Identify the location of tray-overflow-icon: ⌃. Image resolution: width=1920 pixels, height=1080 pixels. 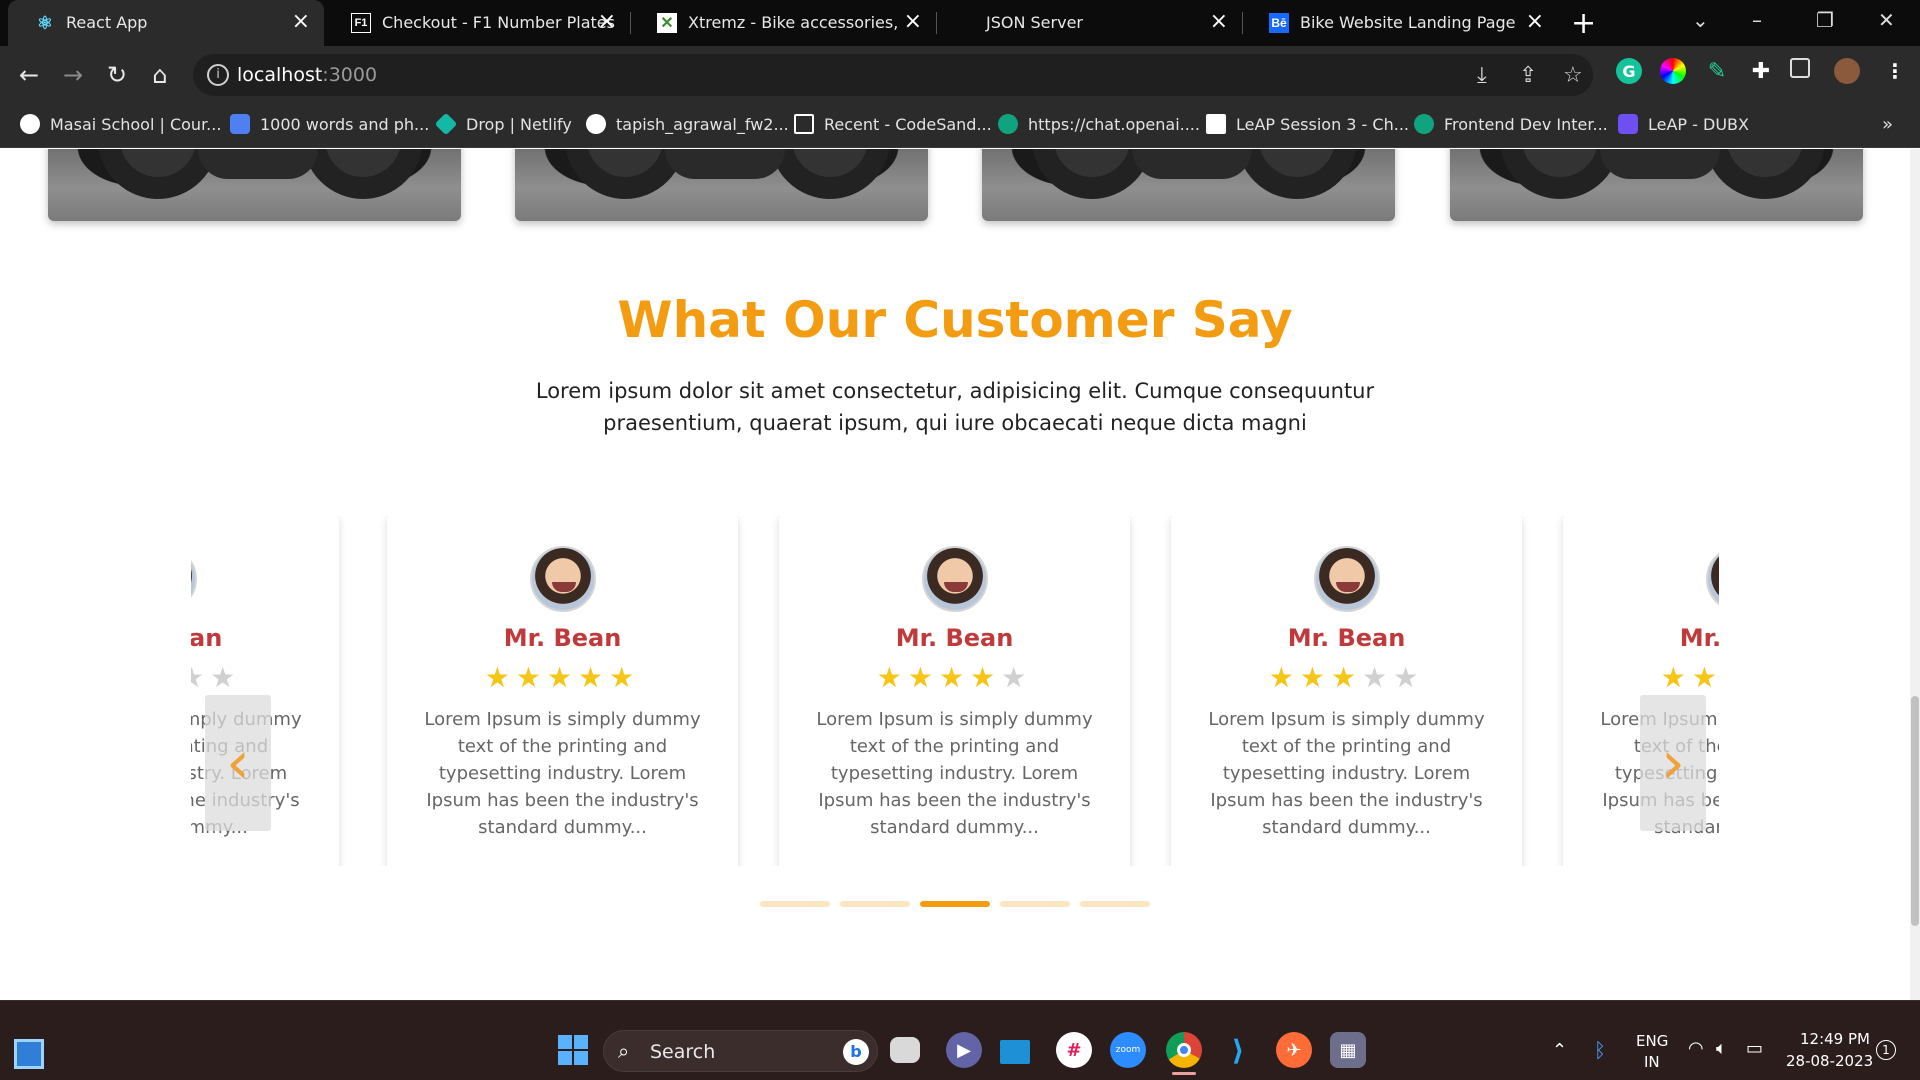
(1559, 1050).